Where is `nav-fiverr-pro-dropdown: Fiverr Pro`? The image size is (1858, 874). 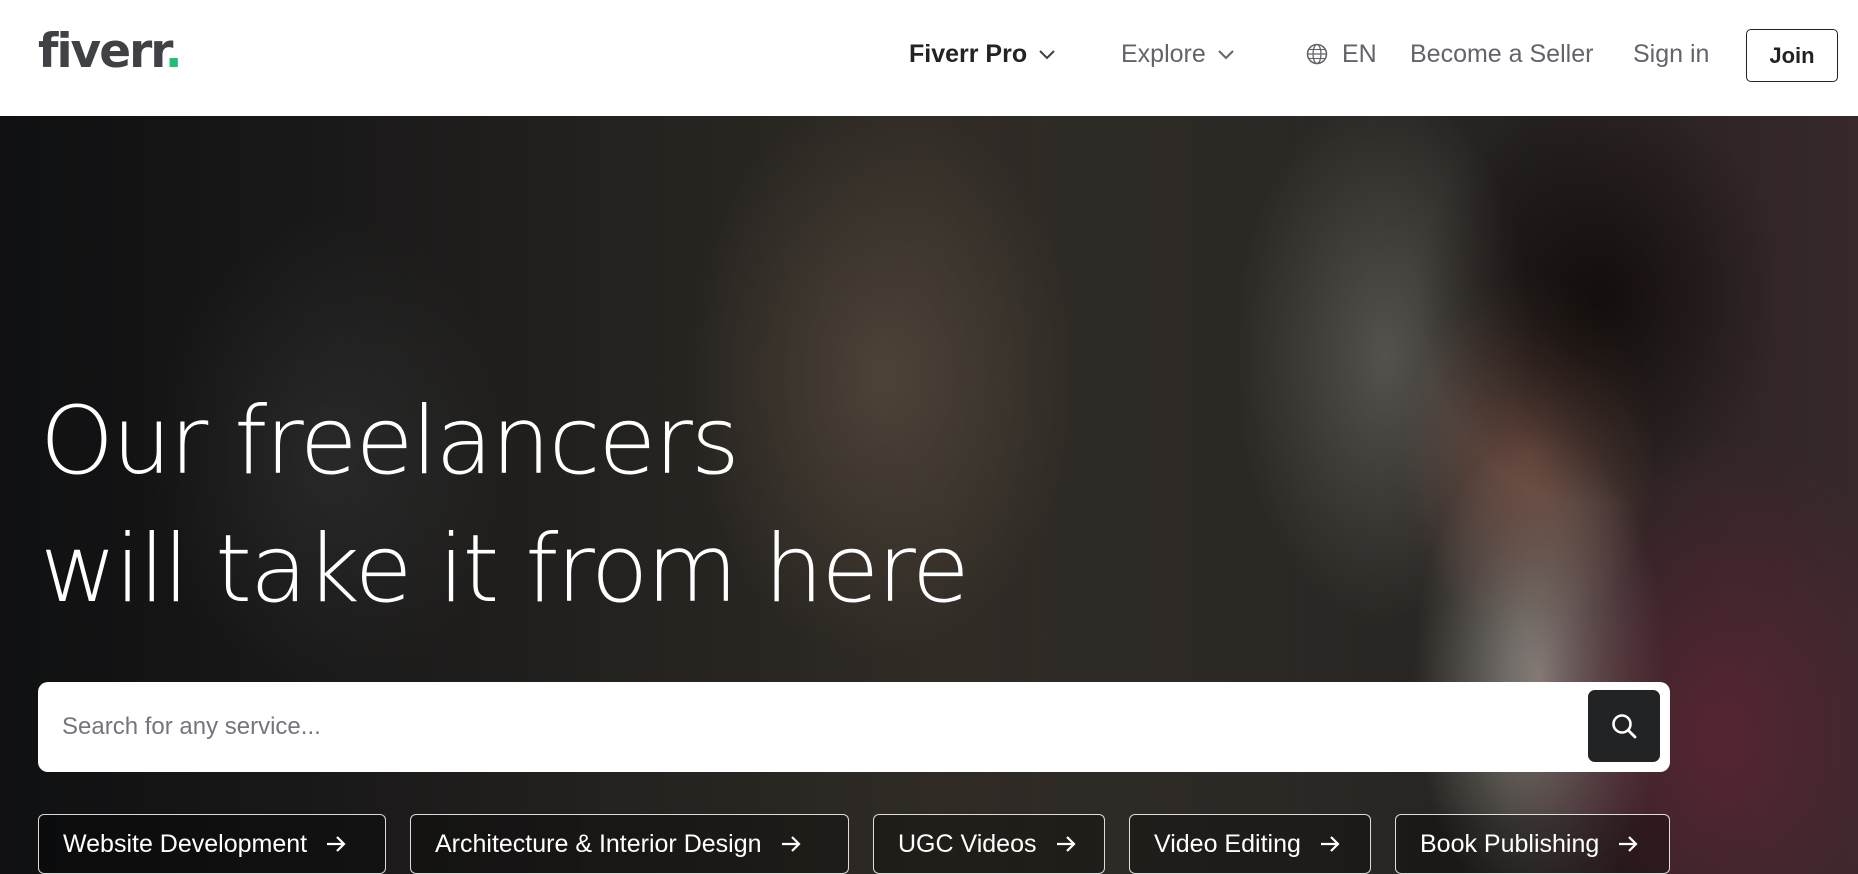 nav-fiverr-pro-dropdown: Fiverr Pro is located at coordinates (983, 54).